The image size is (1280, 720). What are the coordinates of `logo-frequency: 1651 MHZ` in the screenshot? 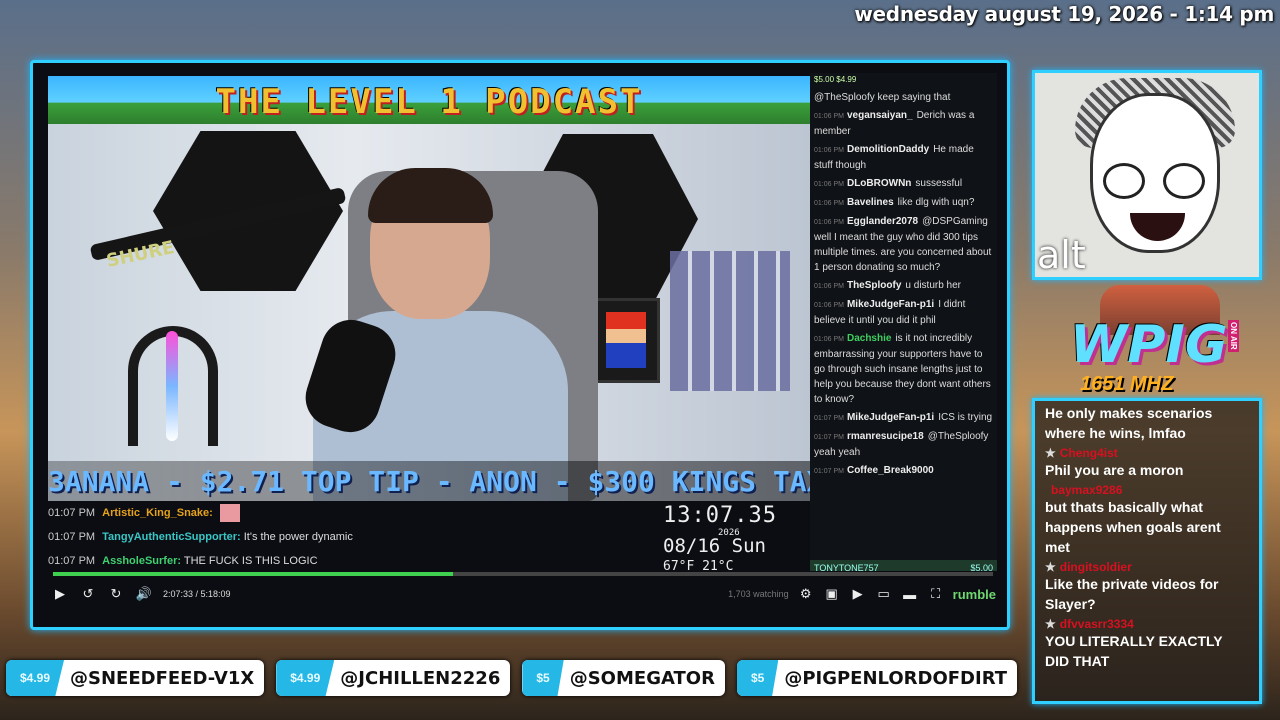 It's located at (1127, 384).